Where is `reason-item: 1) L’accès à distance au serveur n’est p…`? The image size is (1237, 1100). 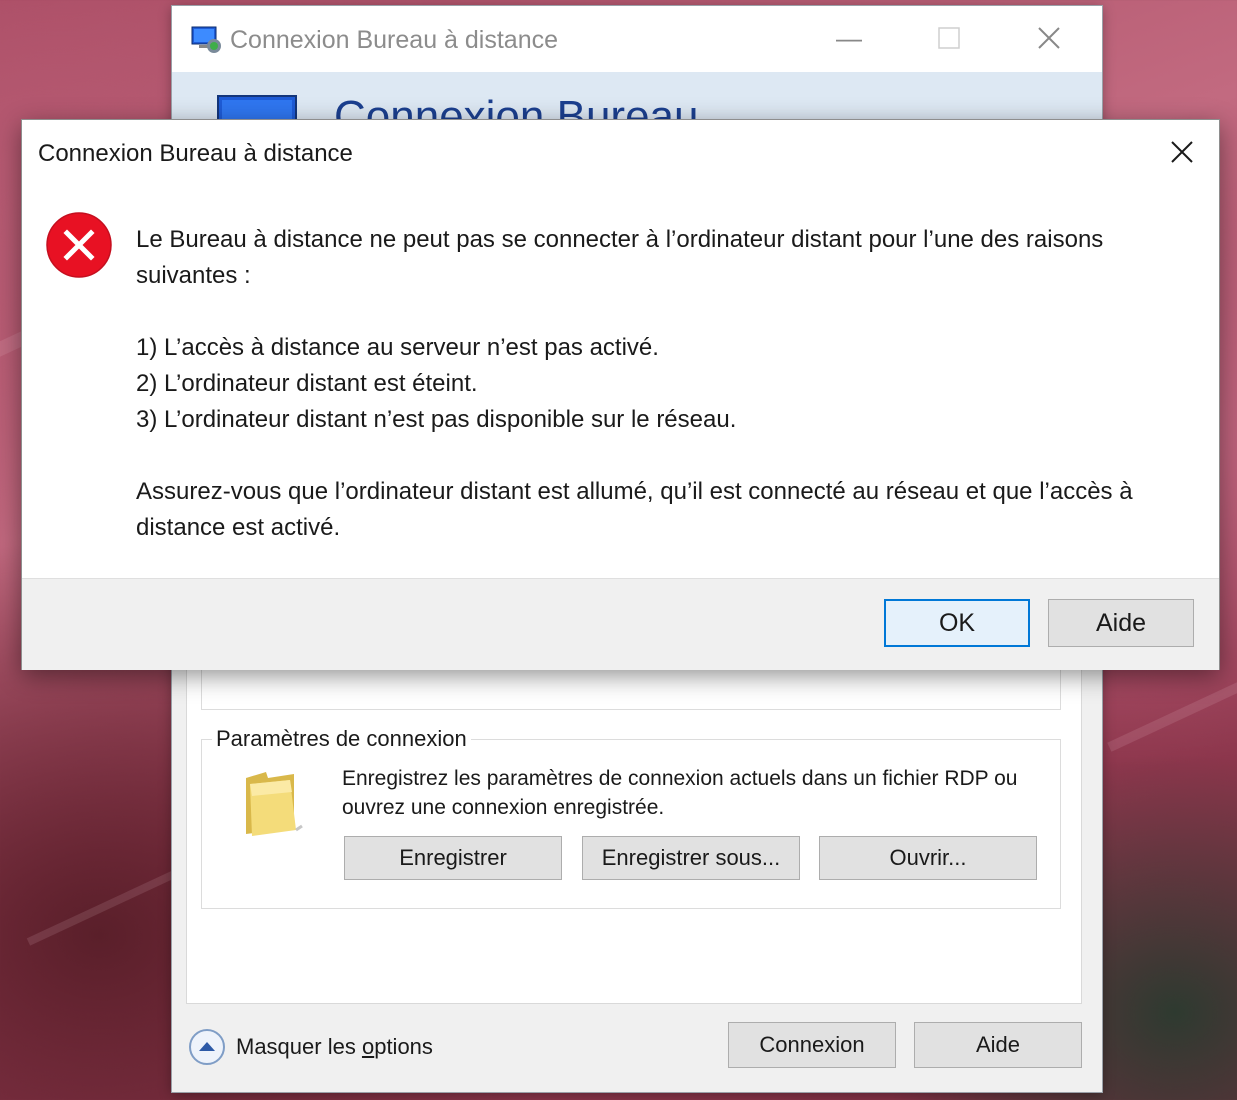 reason-item: 1) L’accès à distance au serveur n’est p… is located at coordinates (397, 347).